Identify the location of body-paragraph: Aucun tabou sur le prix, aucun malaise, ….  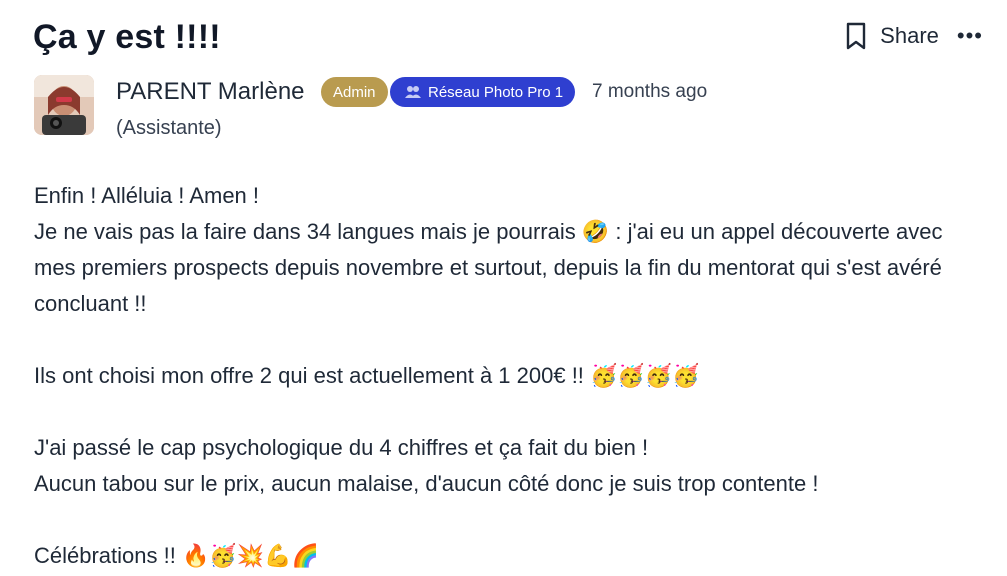
(426, 483).